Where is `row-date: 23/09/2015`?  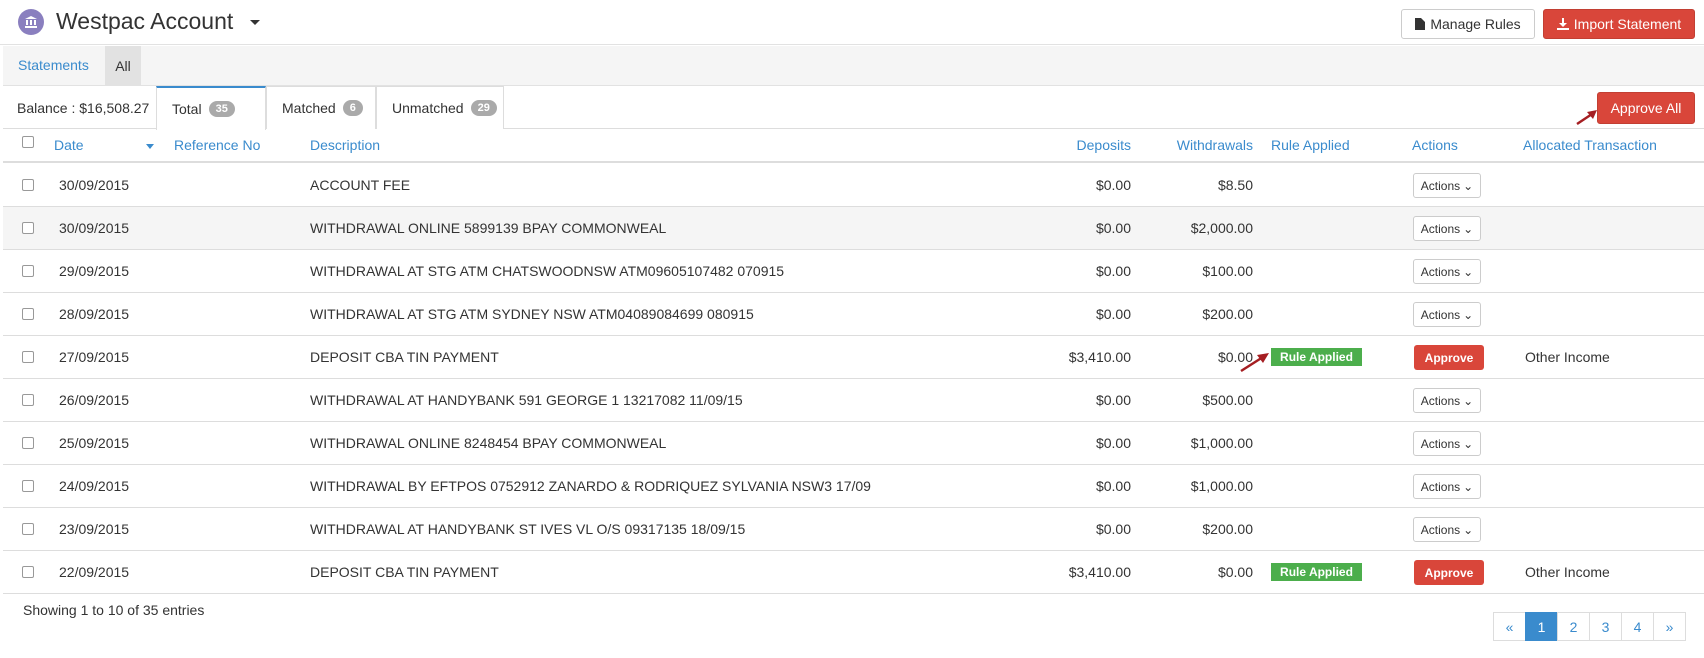 row-date: 23/09/2015 is located at coordinates (94, 529).